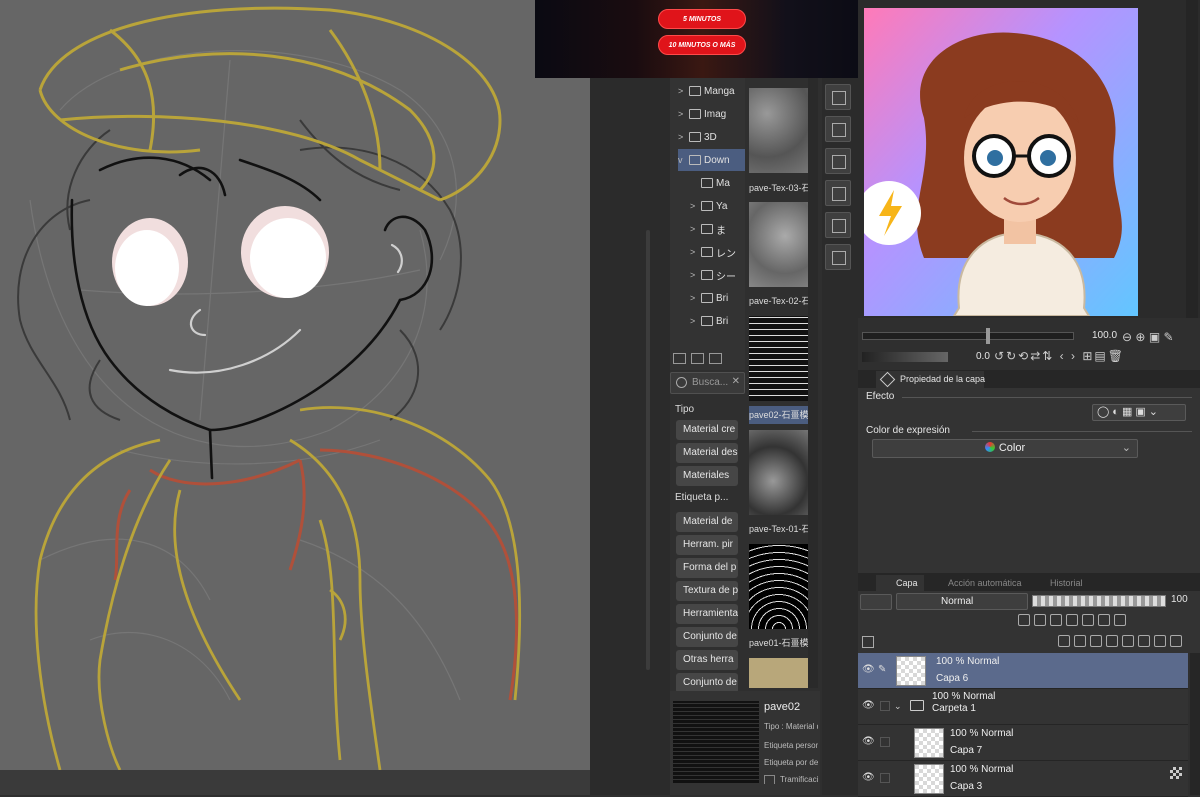 Image resolution: width=1200 pixels, height=797 pixels. Describe the element at coordinates (781, 301) in the screenshot. I see `material-label: pave-Tex-02-石` at that location.